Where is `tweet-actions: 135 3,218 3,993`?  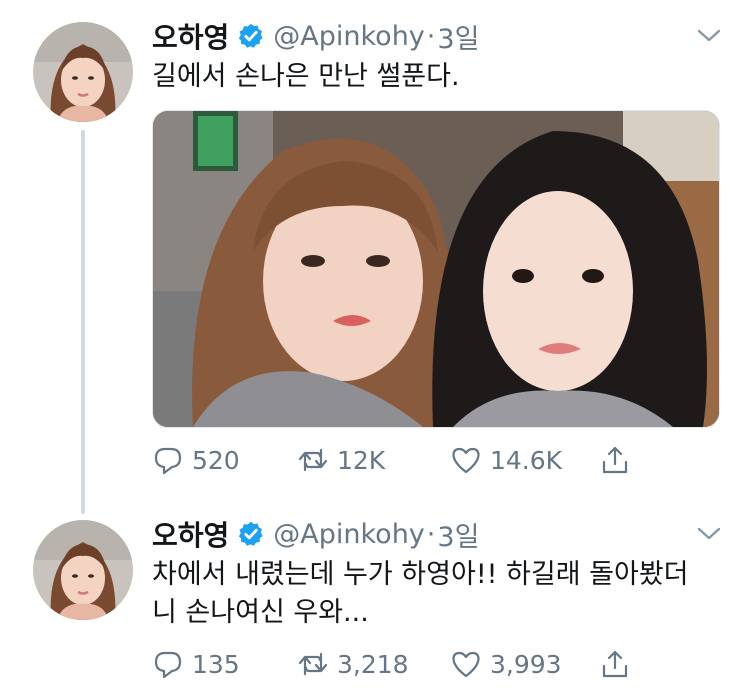
tweet-actions: 135 3,218 3,993 is located at coordinates (397, 664).